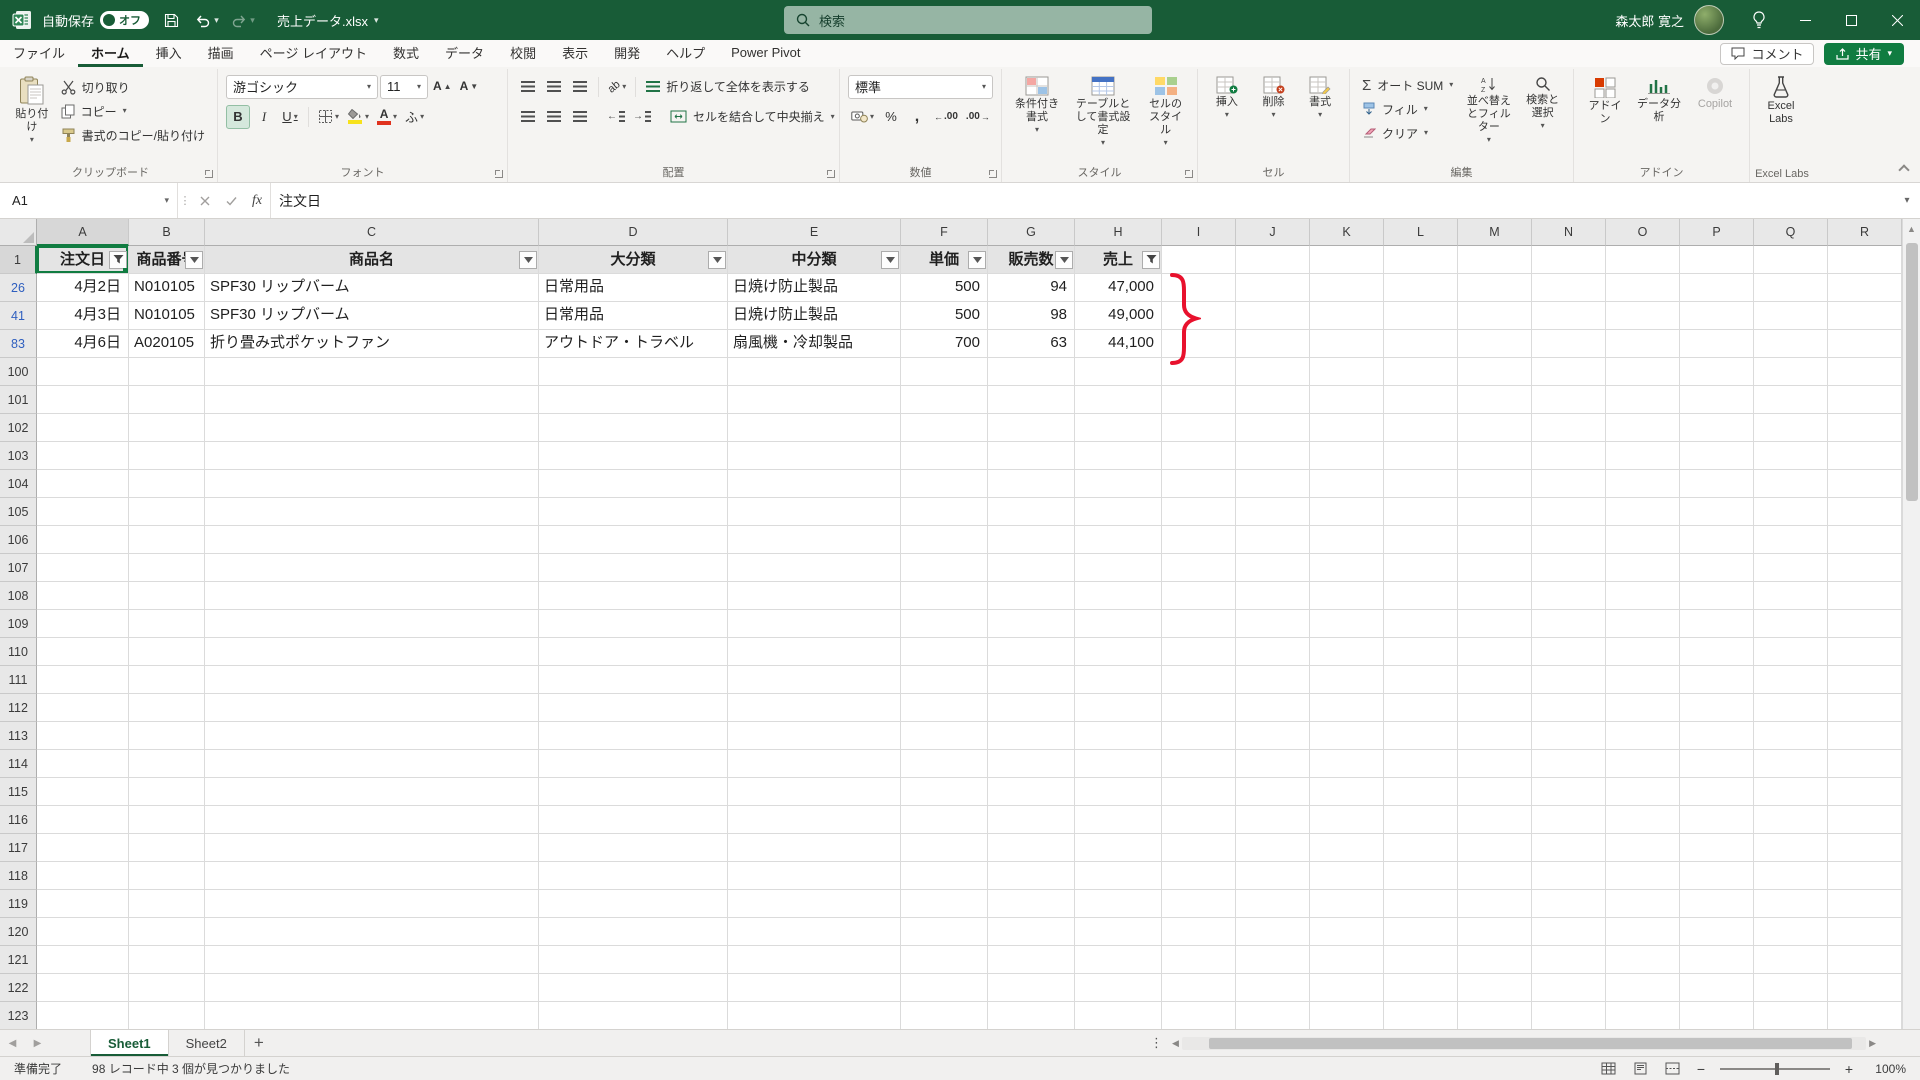  Describe the element at coordinates (1199, 596) in the screenshot. I see `cell-i108` at that location.